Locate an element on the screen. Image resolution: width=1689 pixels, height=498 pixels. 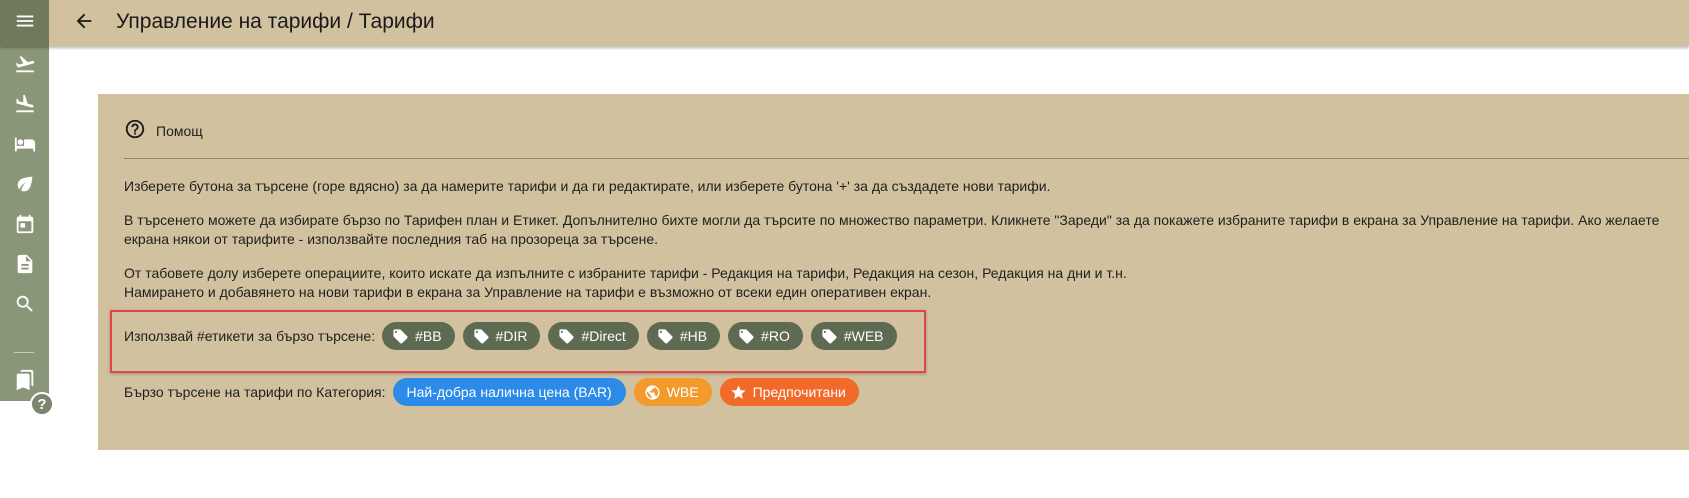
leaf-icon is located at coordinates (25, 186).